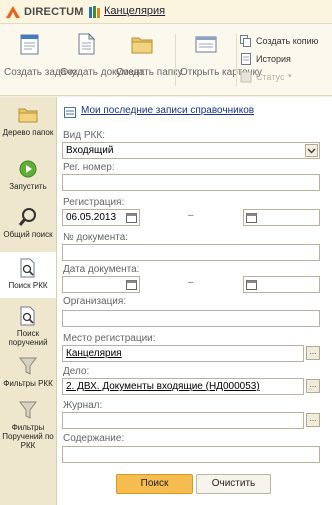 The image size is (332, 505). Describe the element at coordinates (149, 60) in the screenshot. I see `create-folder-button: Создать папку` at that location.